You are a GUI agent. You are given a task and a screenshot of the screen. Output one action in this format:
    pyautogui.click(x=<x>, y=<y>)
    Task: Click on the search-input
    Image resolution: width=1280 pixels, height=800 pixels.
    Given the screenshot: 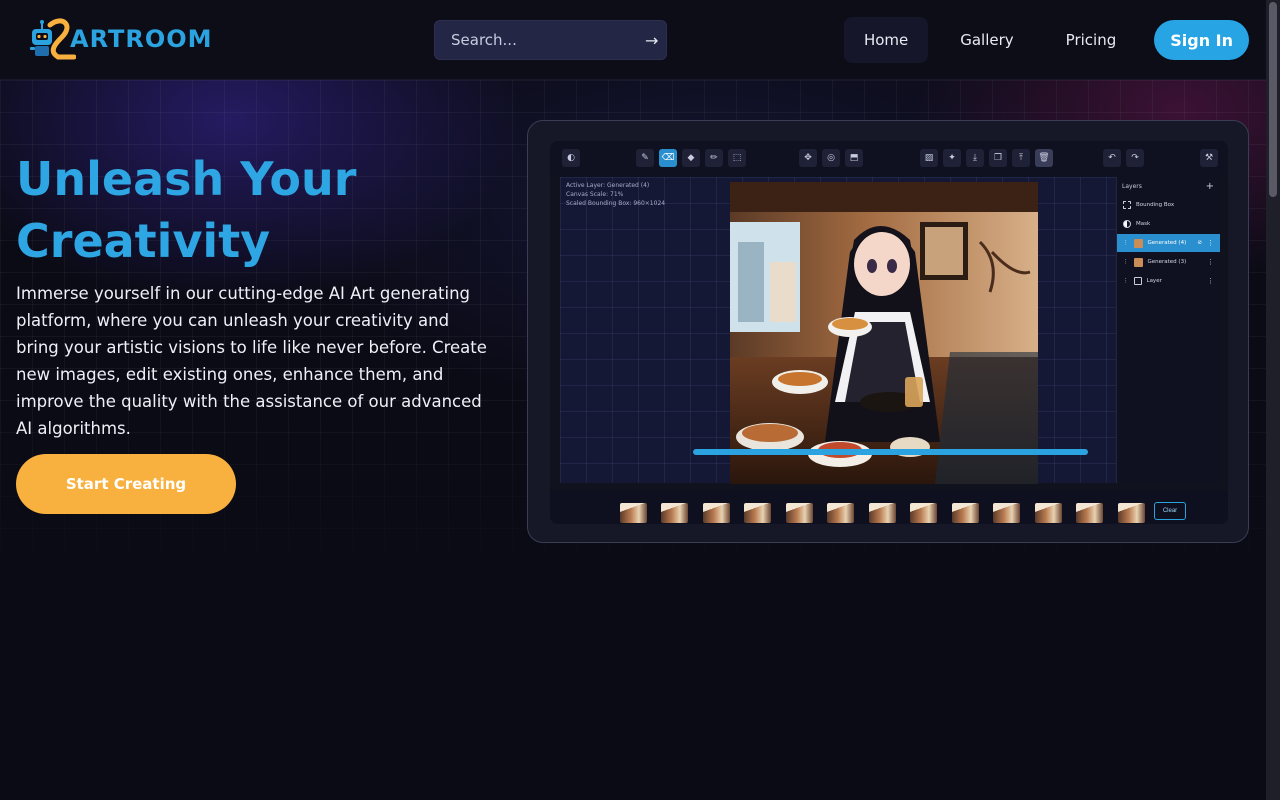 What is the action you would take?
    pyautogui.click(x=548, y=40)
    